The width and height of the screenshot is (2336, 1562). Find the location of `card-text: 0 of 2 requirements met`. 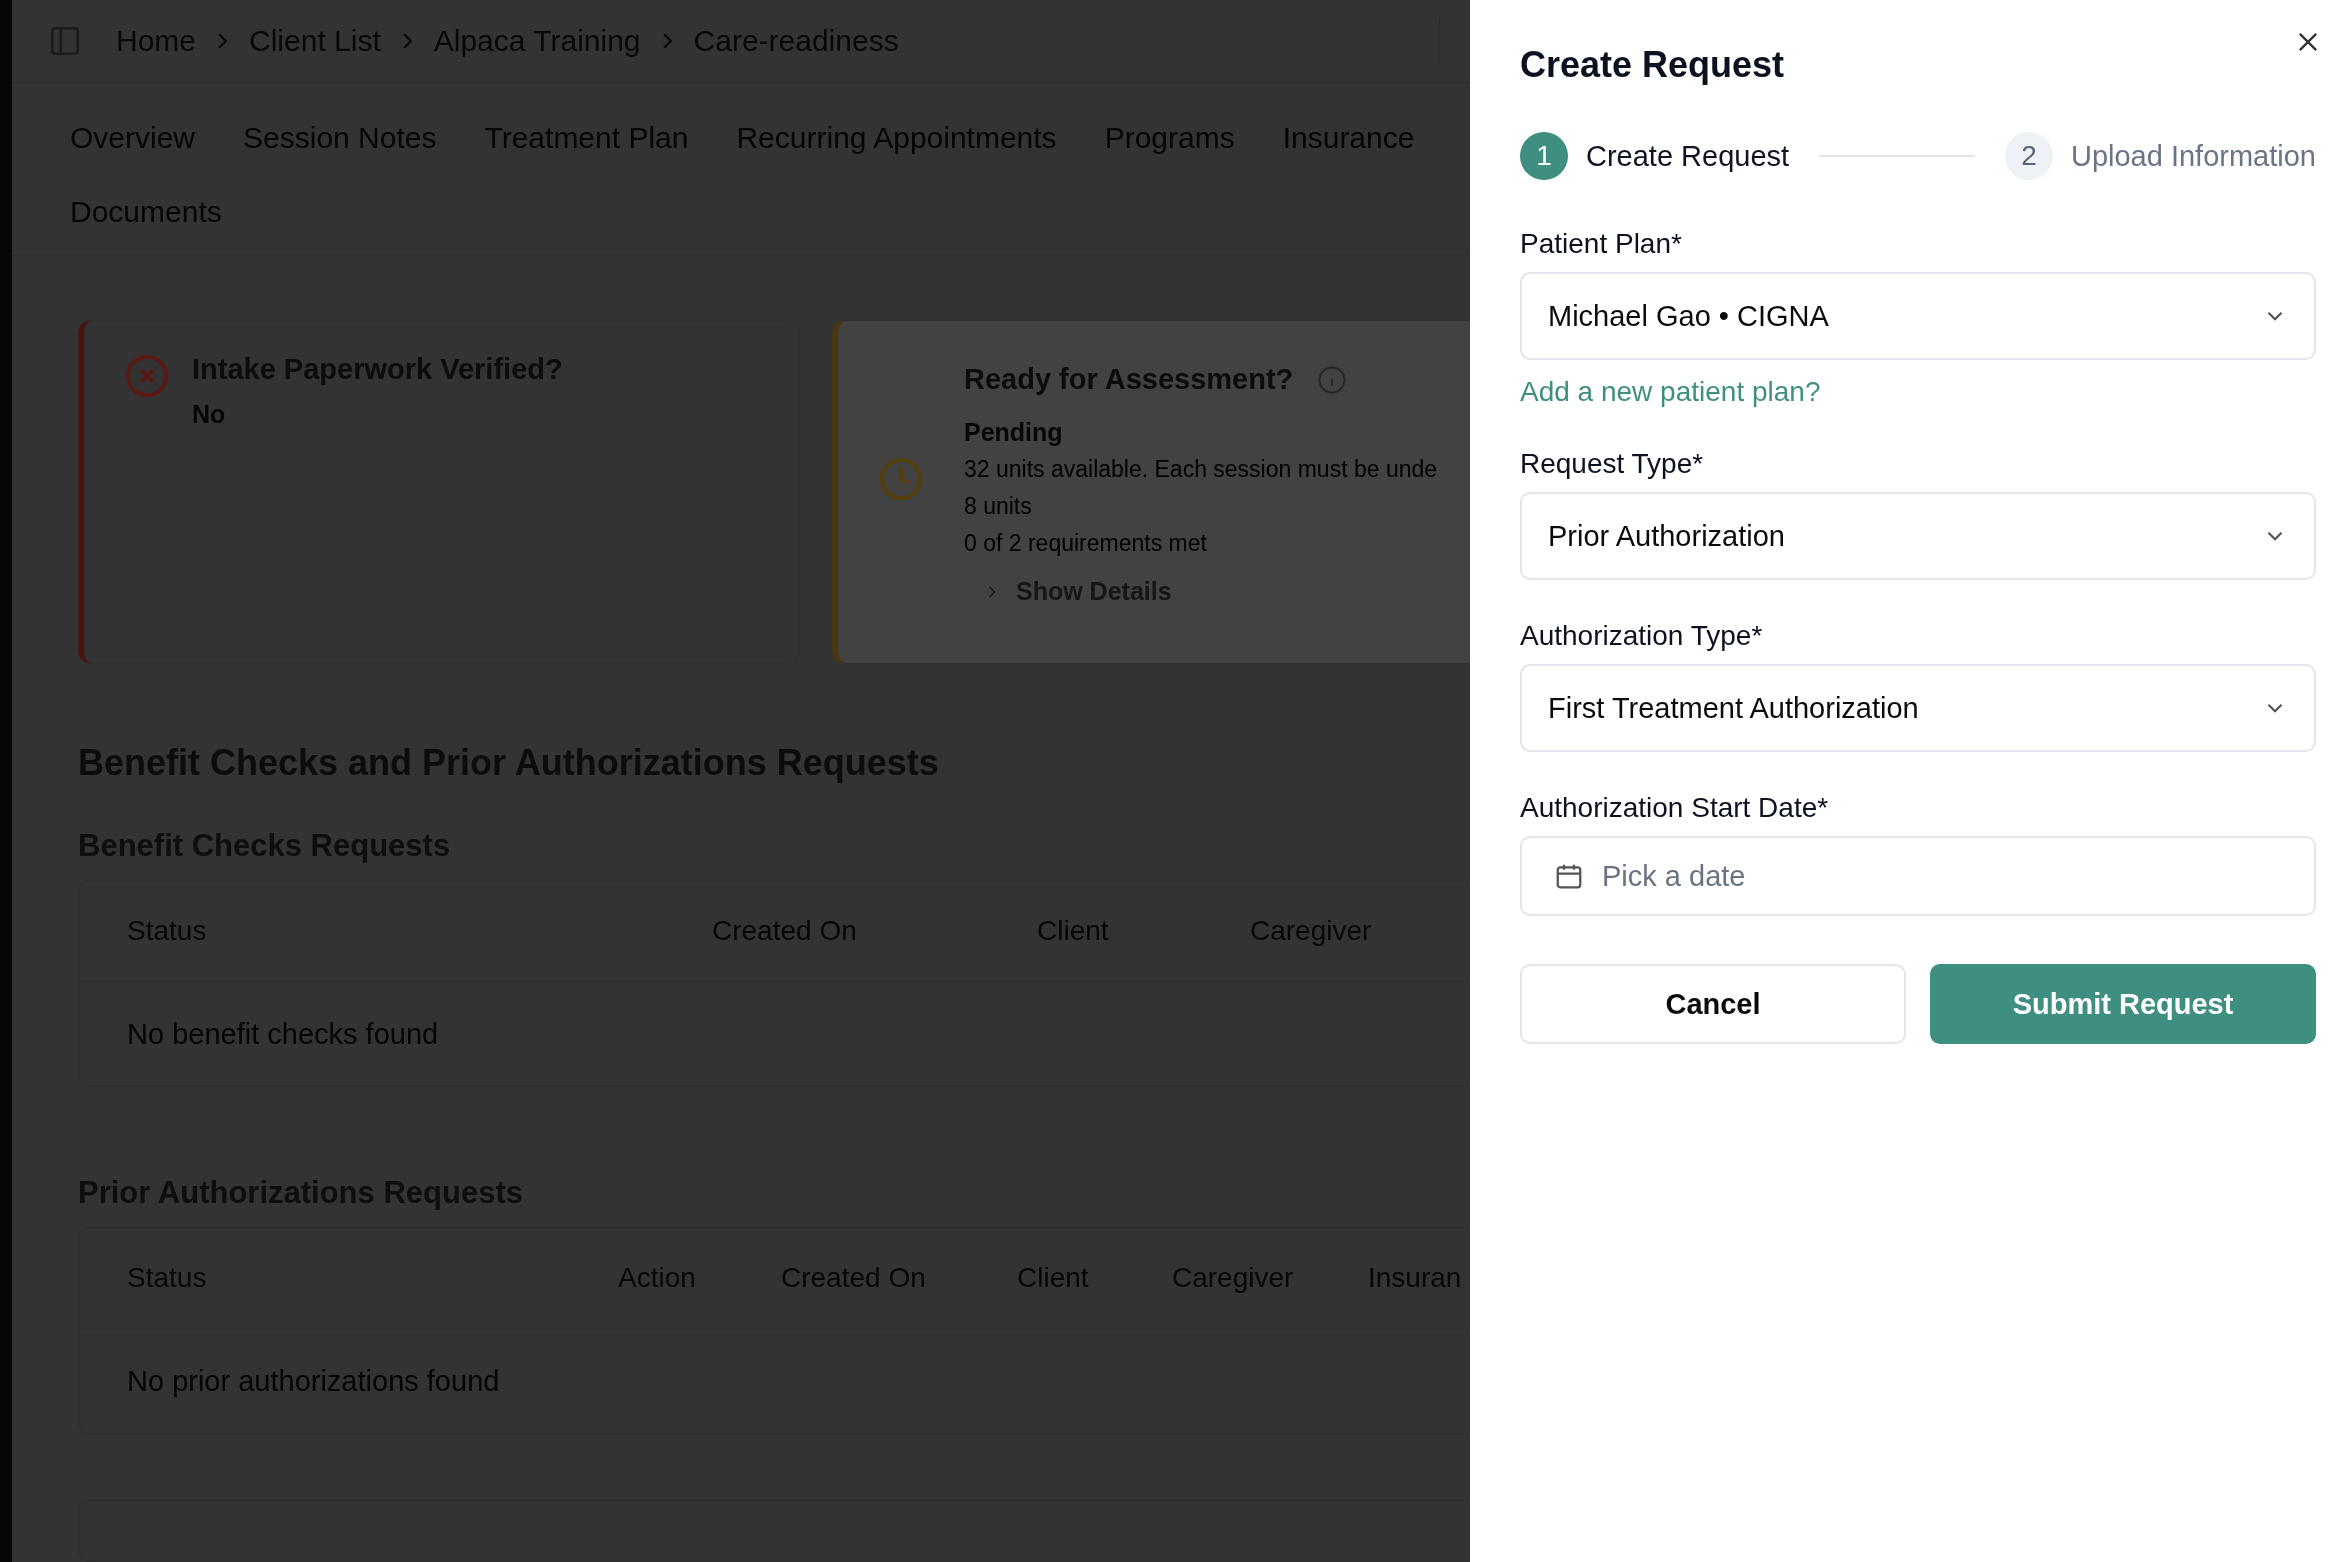

card-text: 0 of 2 requirements met is located at coordinates (1086, 543).